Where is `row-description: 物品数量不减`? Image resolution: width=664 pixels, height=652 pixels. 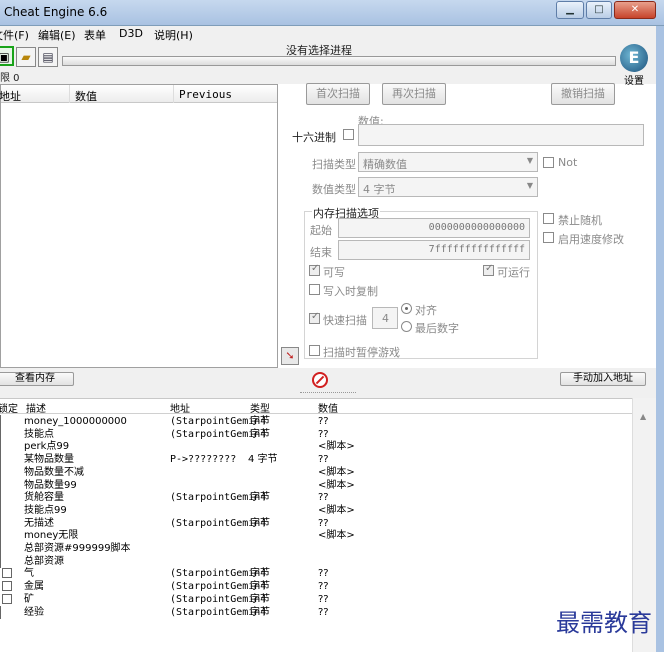
row-description: 物品数量不减 is located at coordinates (54, 472).